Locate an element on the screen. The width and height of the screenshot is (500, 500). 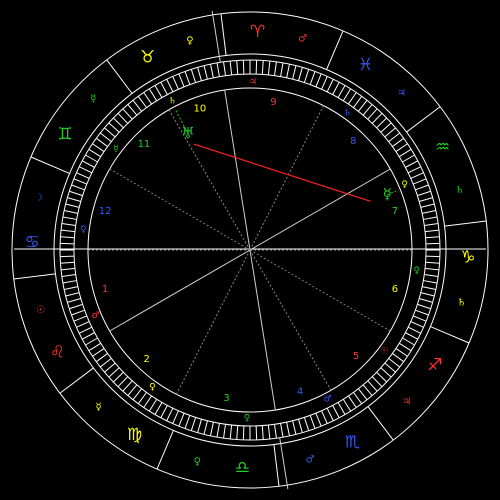
gemini-sign: ♊ is located at coordinates (65, 134).